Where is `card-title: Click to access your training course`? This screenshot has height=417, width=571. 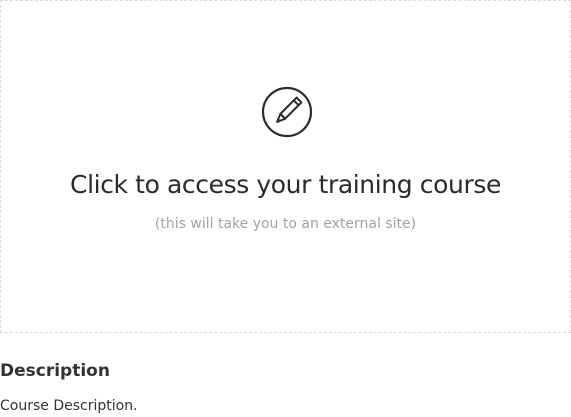
card-title: Click to access your training course is located at coordinates (285, 184).